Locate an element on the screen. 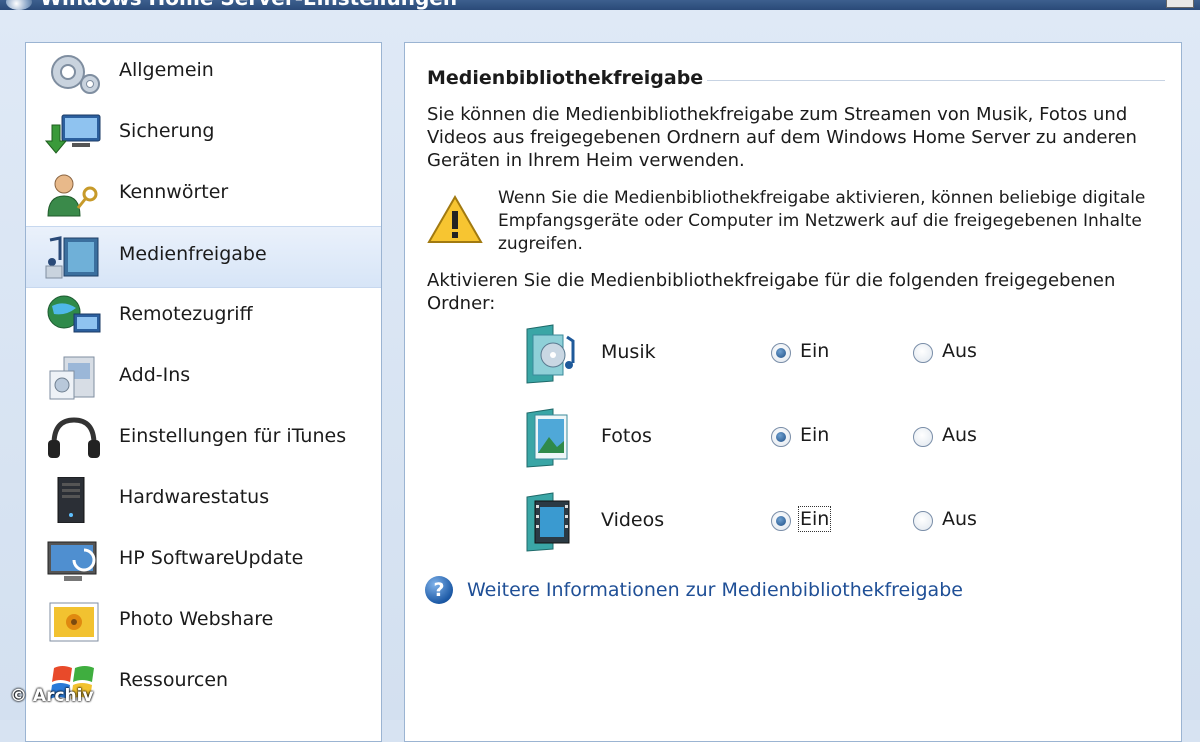  videos-folder-icon is located at coordinates (548, 522).